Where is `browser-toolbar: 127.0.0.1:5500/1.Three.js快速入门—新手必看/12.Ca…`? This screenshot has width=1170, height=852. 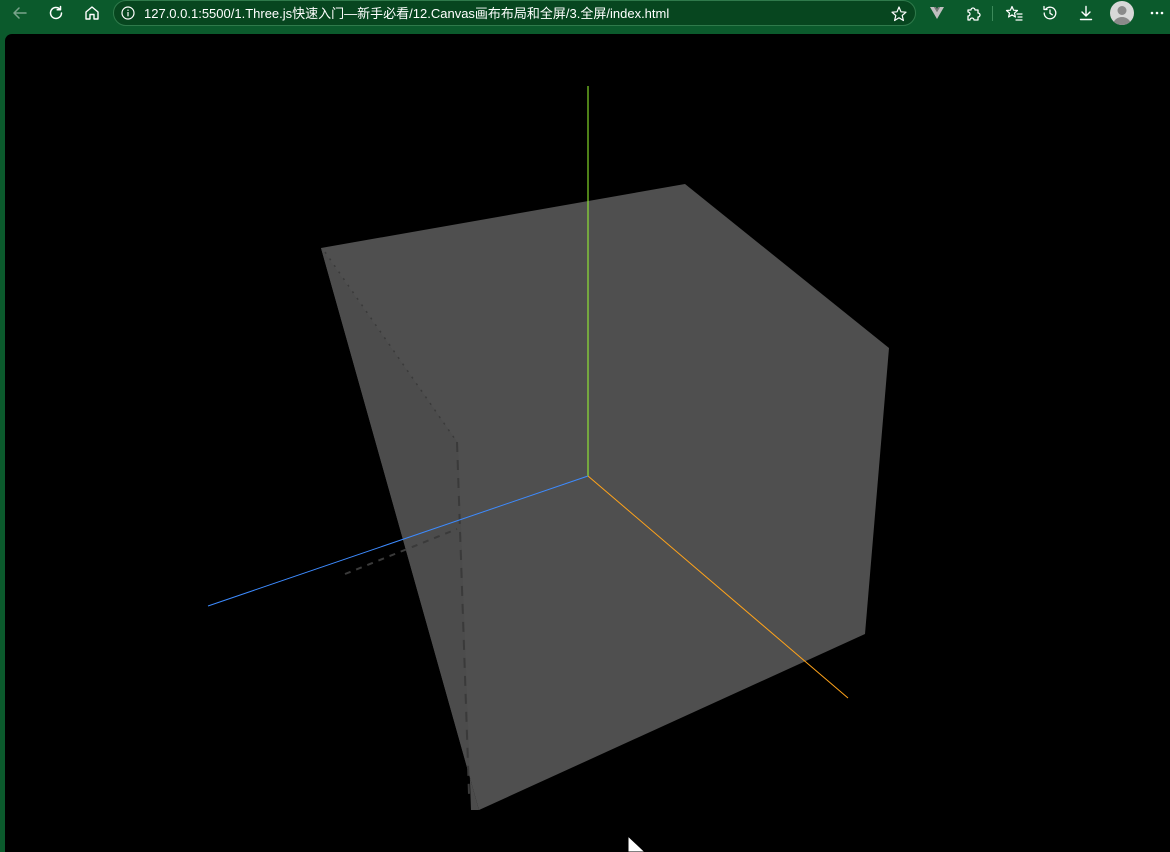
browser-toolbar: 127.0.0.1:5500/1.Three.js快速入门—新手必看/12.Ca… is located at coordinates (585, 13).